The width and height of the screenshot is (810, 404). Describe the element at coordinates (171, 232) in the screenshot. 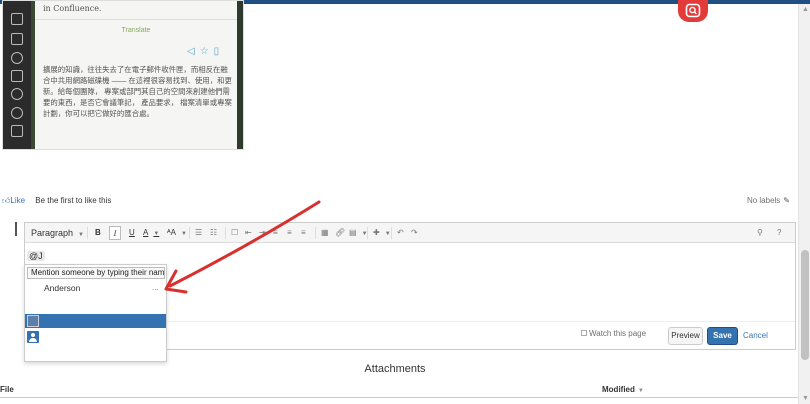

I see `text-size-label: ᴬA` at that location.